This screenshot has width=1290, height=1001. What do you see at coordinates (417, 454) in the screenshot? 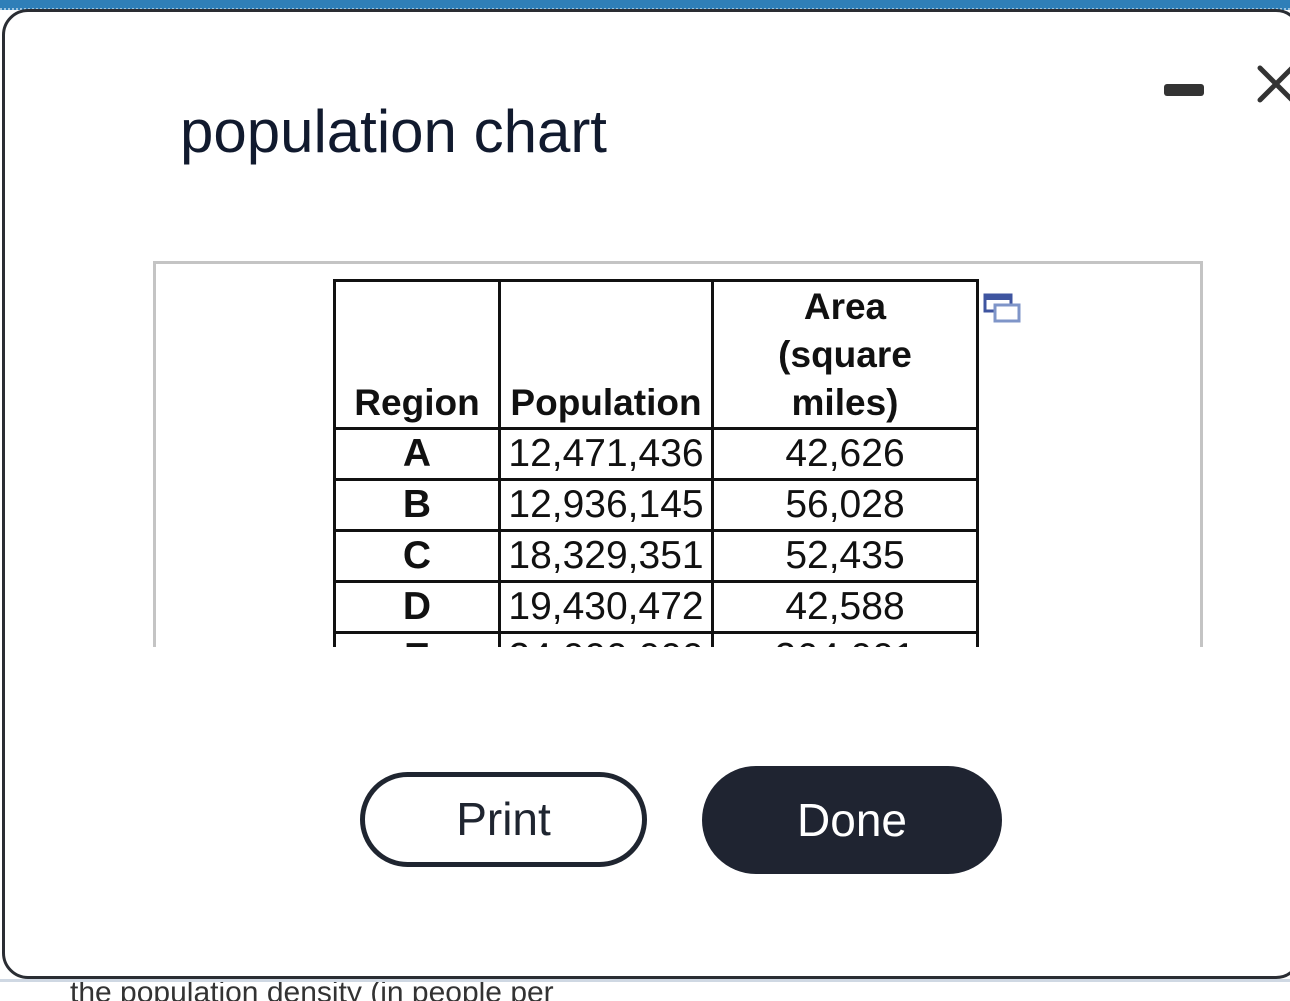
I see `cell-region: A` at bounding box center [417, 454].